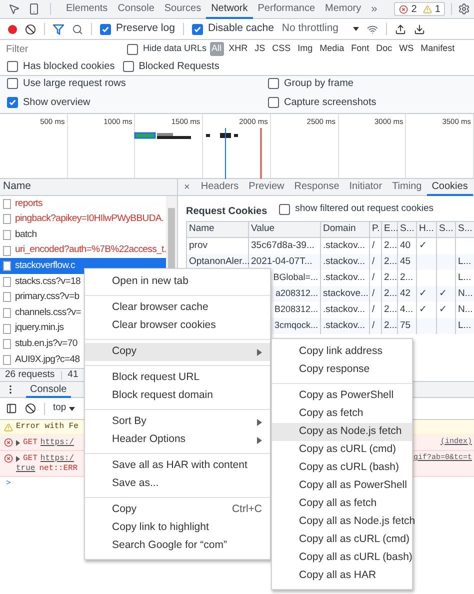  I want to click on type-filter: JS, so click(260, 49).